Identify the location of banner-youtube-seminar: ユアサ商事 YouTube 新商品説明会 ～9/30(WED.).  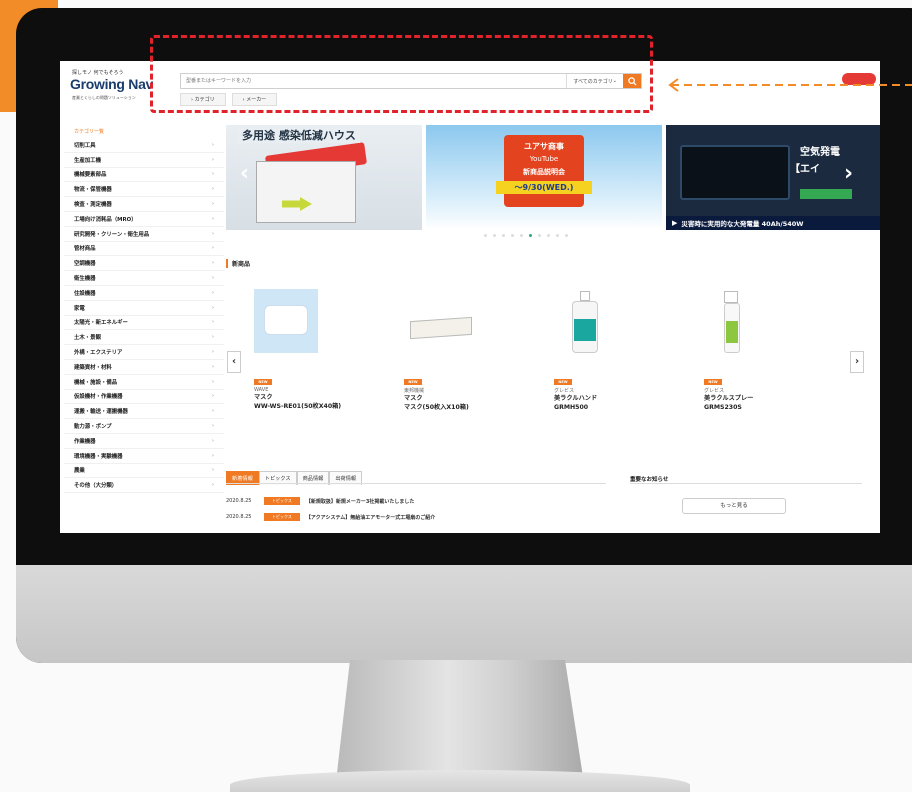
(544, 177).